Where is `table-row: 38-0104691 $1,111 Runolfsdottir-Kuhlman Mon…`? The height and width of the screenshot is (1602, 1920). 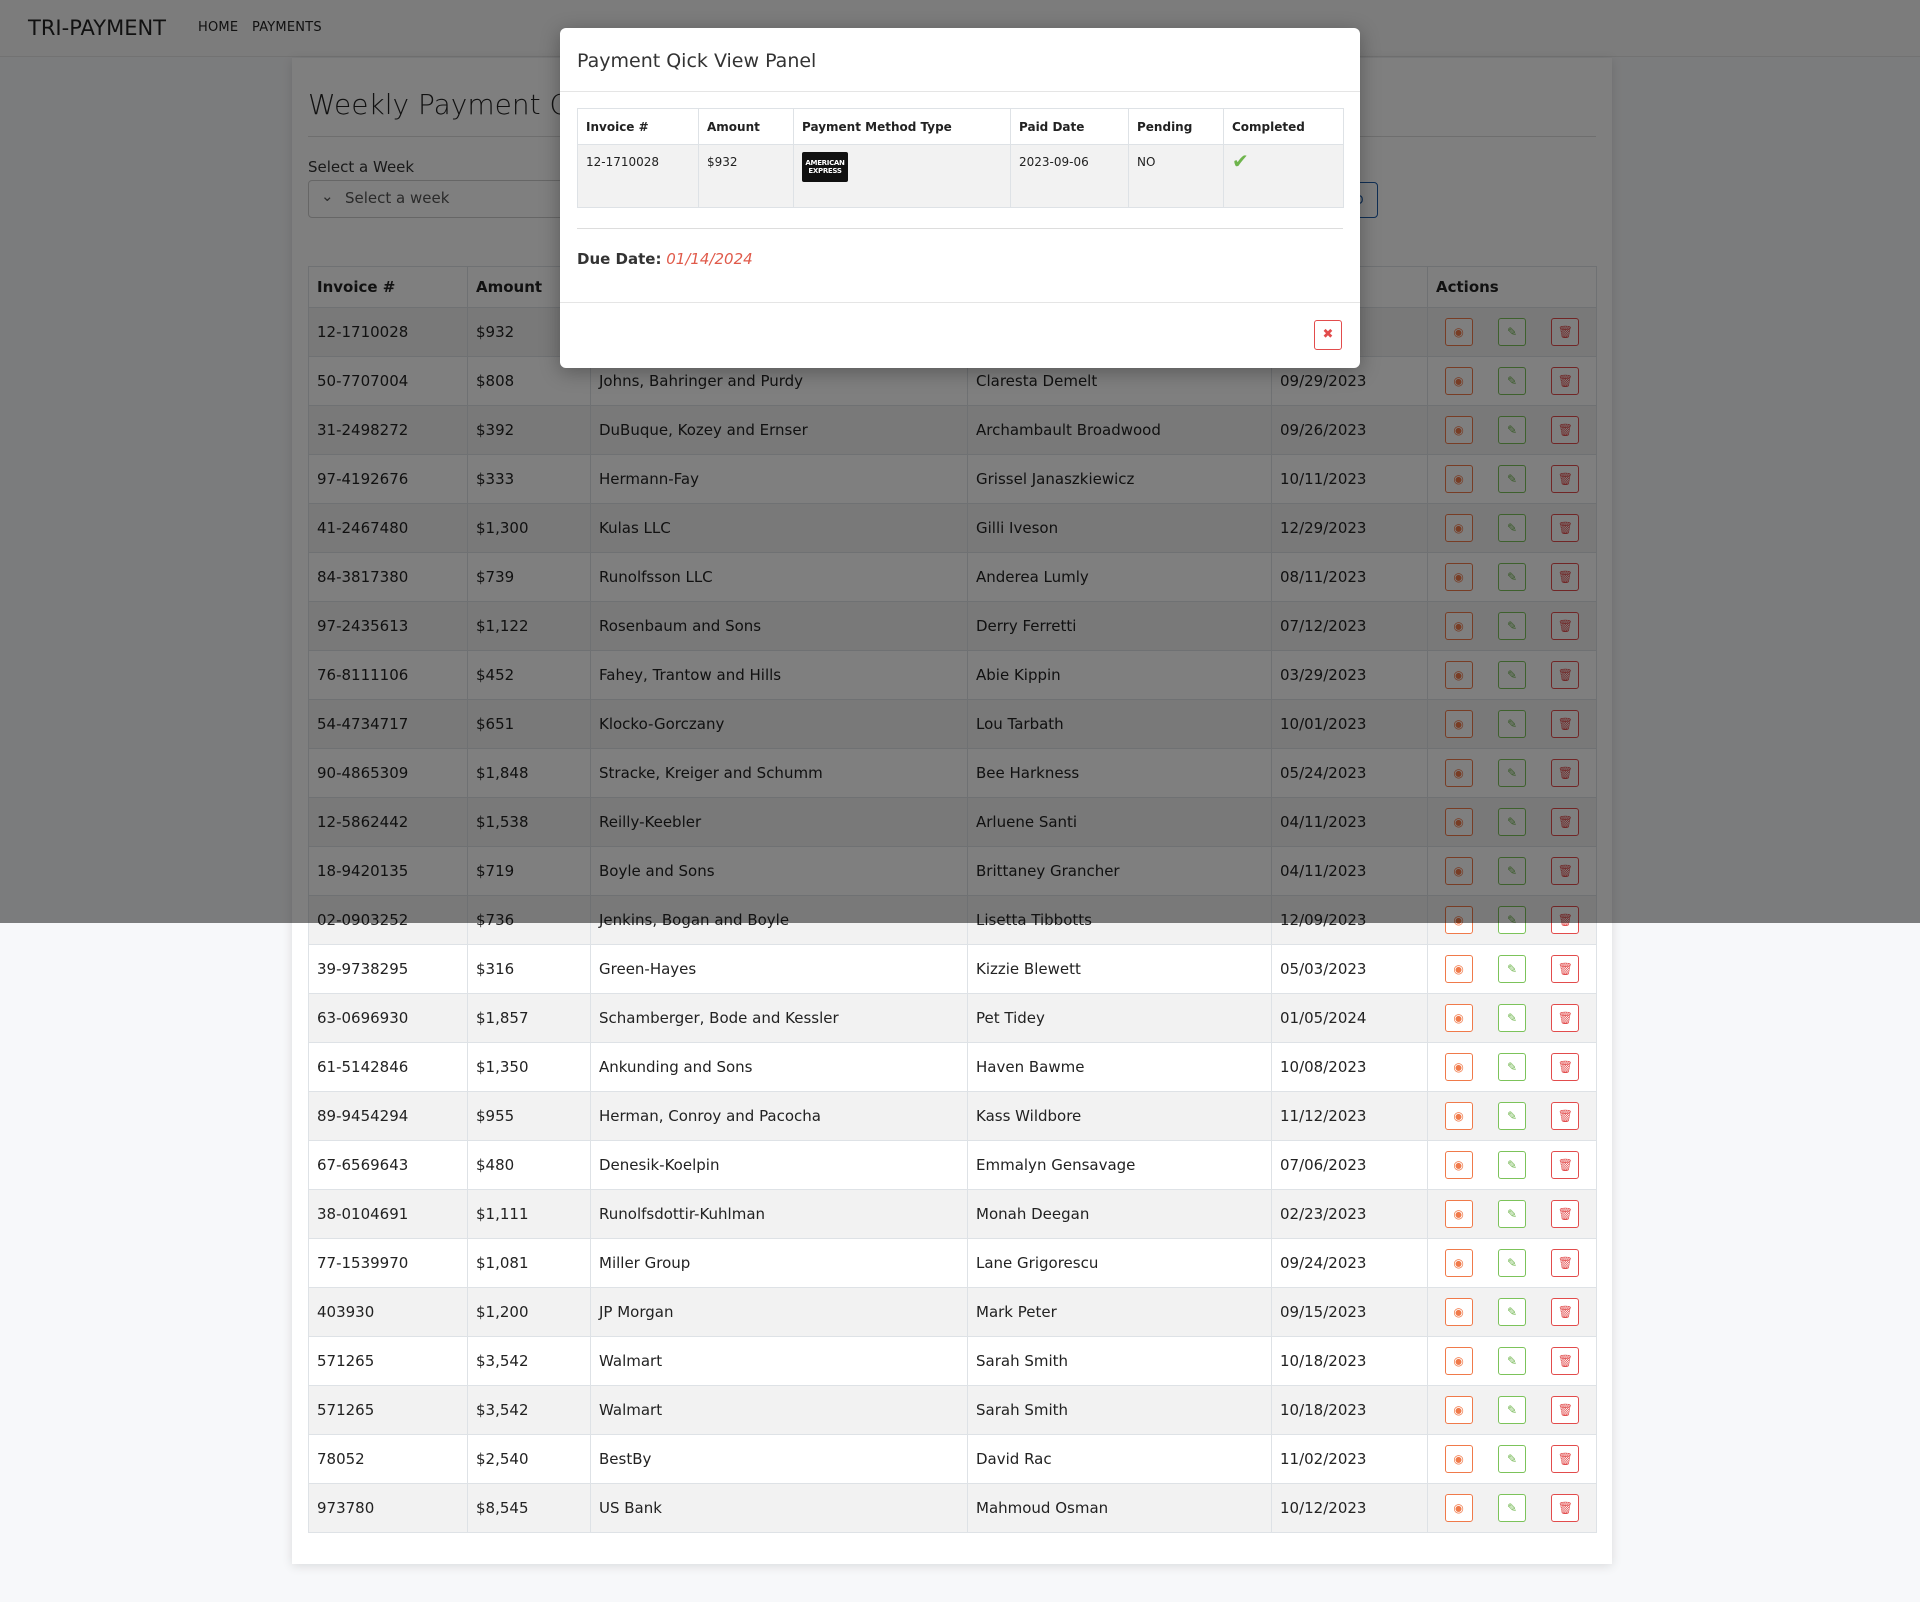
table-row: 38-0104691 $1,111 Runolfsdottir-Kuhlman Mon… is located at coordinates (952, 1214).